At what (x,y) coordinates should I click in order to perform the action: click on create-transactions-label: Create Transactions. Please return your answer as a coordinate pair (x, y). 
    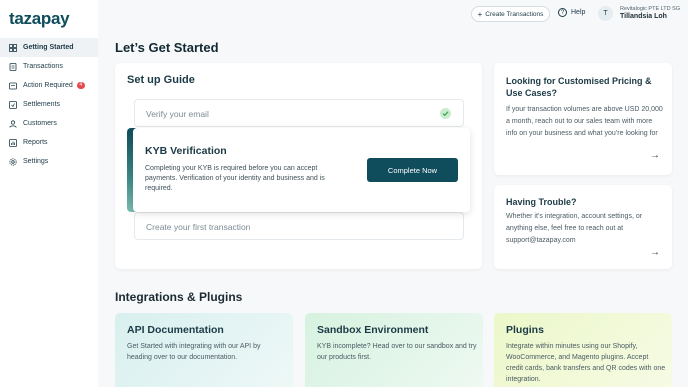
    Looking at the image, I should click on (514, 14).